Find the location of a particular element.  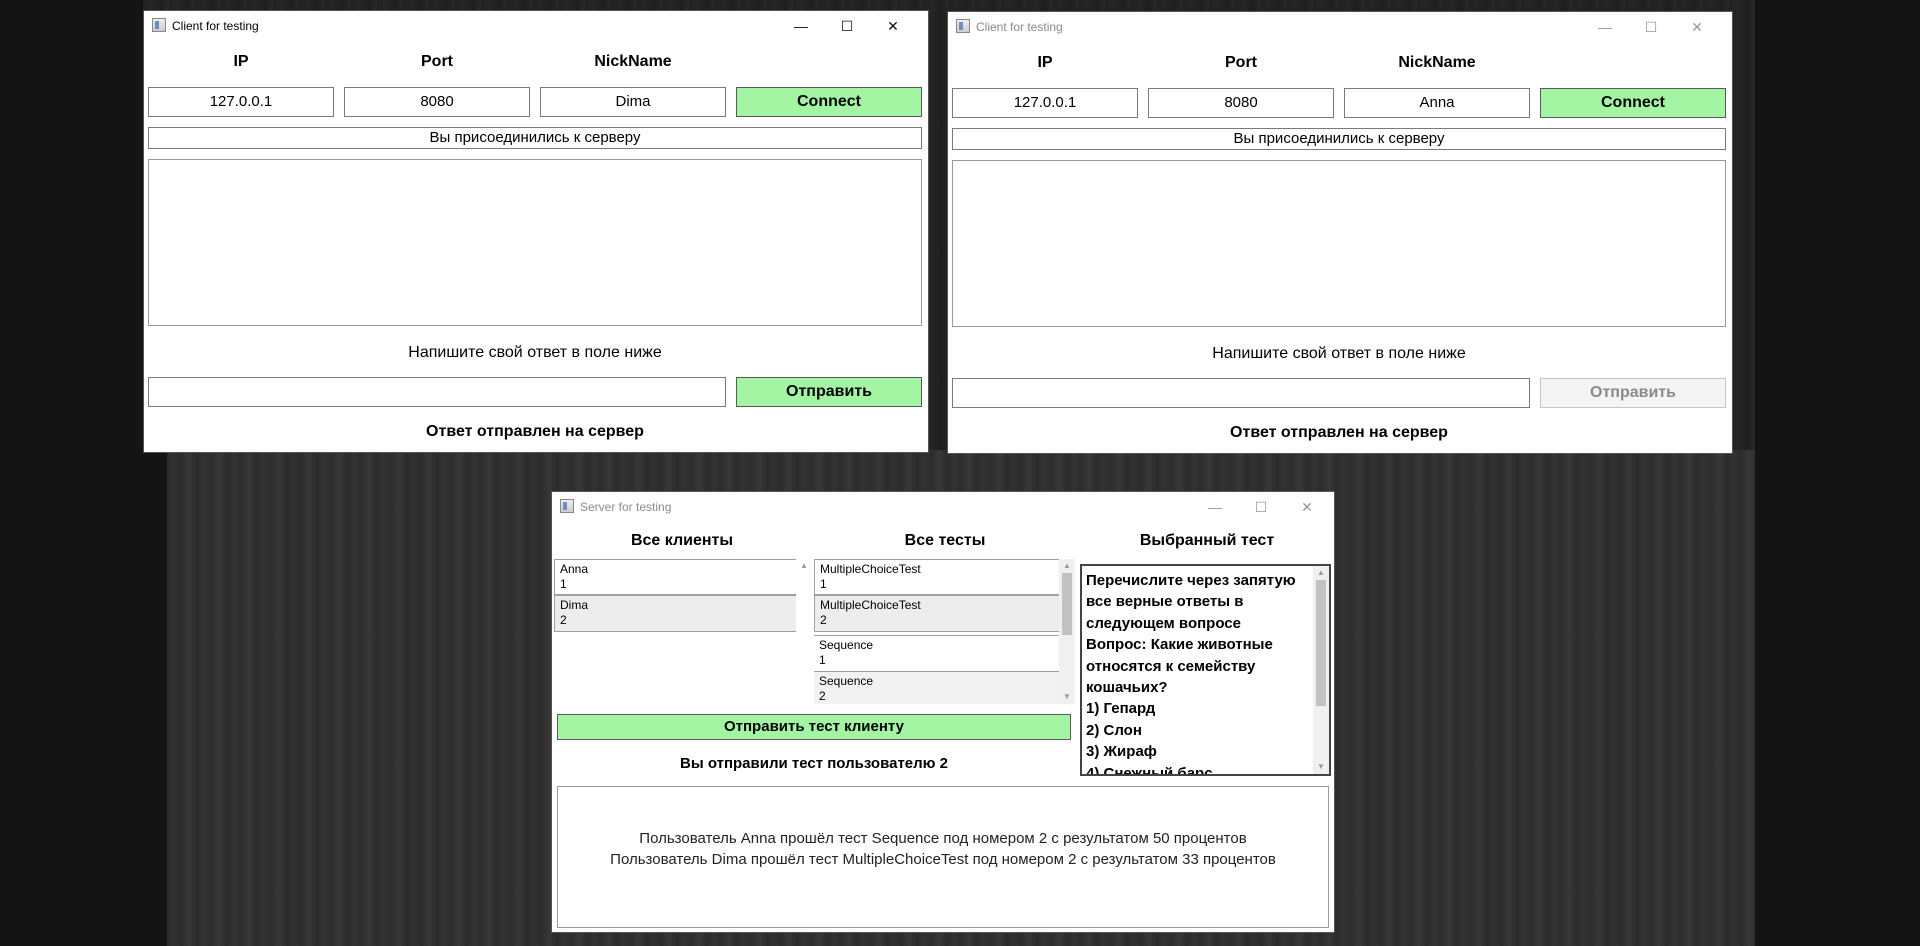

clients-header: Все клиенты is located at coordinates (682, 540).